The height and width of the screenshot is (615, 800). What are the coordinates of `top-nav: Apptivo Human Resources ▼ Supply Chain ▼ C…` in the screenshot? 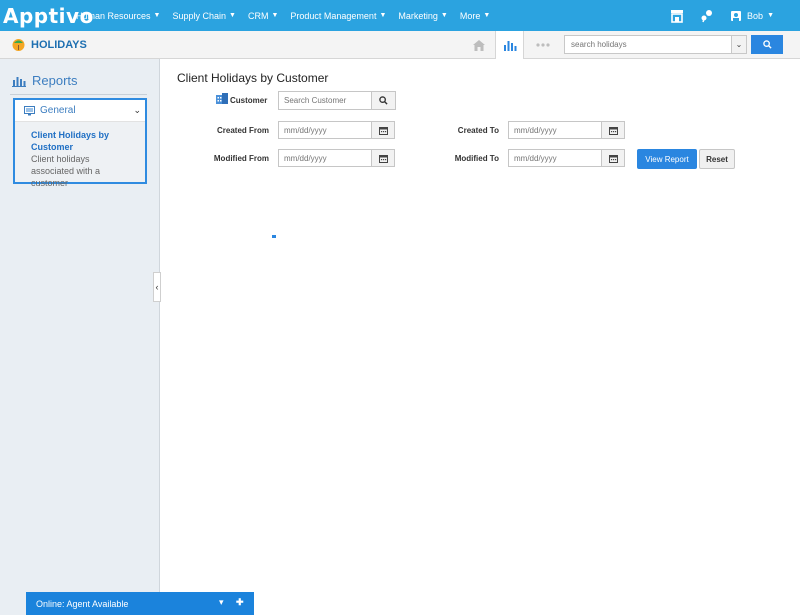 It's located at (400, 15).